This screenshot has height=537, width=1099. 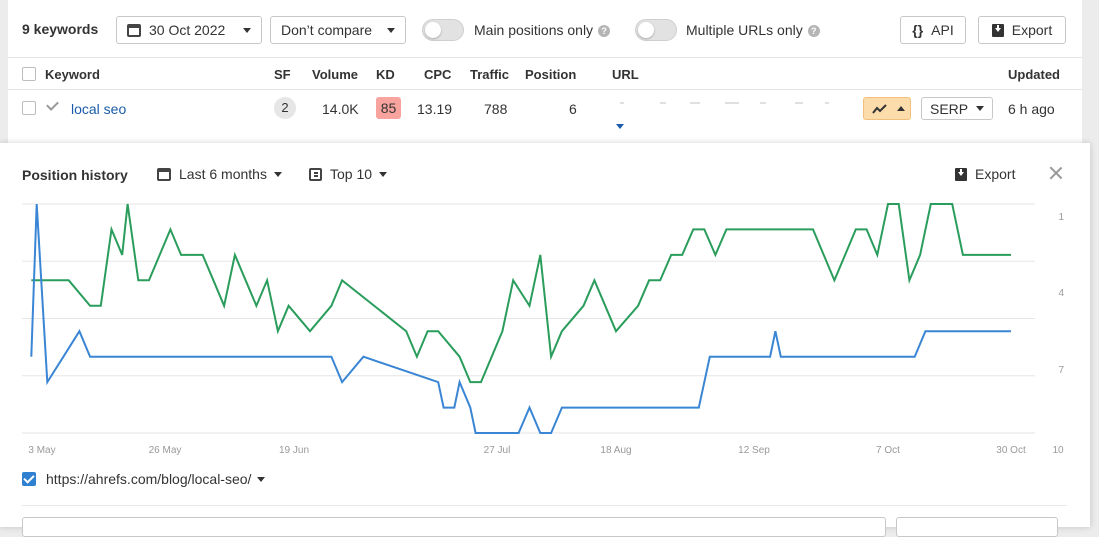 I want to click on chart-legend: https://ahrefs.com/blog/local-seo/, so click(x=144, y=479).